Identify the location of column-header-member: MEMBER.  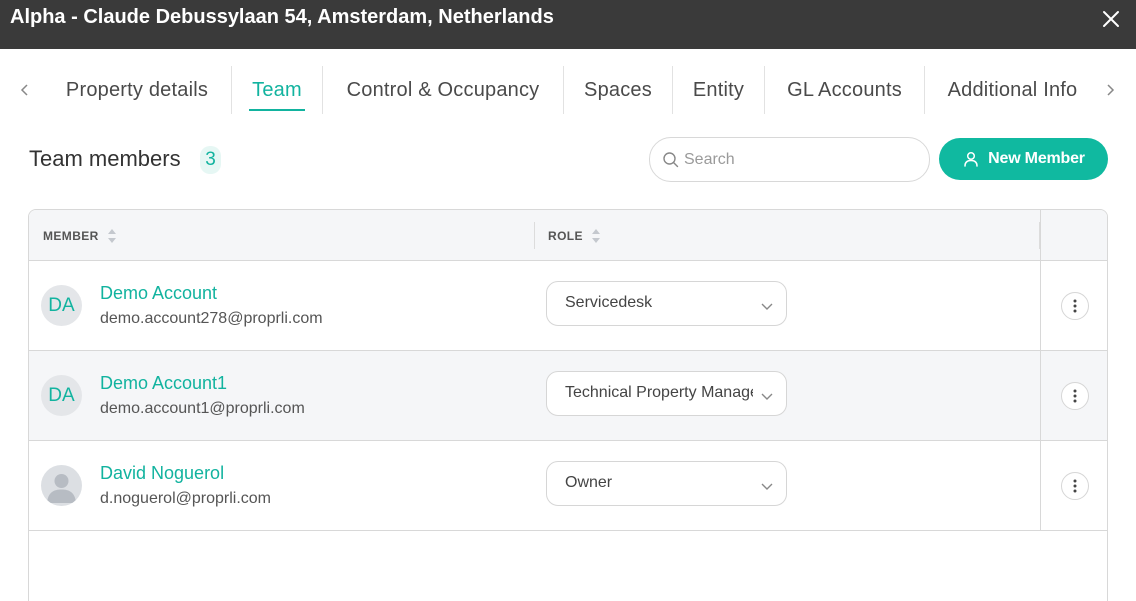
(80, 235).